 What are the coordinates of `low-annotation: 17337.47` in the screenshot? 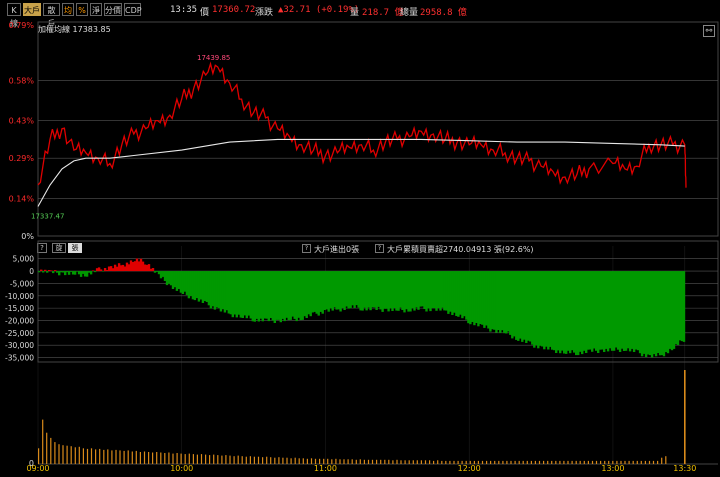 It's located at (47, 216).